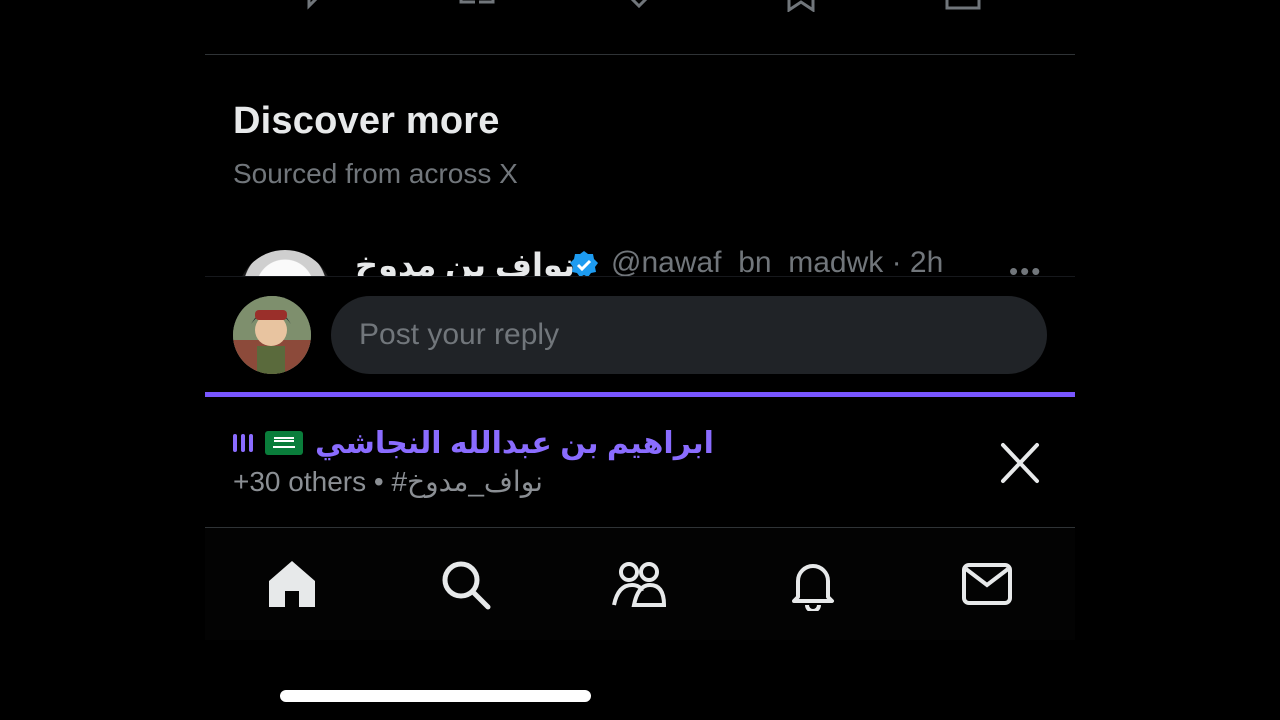  I want to click on verified-badge-icon, so click(584, 263).